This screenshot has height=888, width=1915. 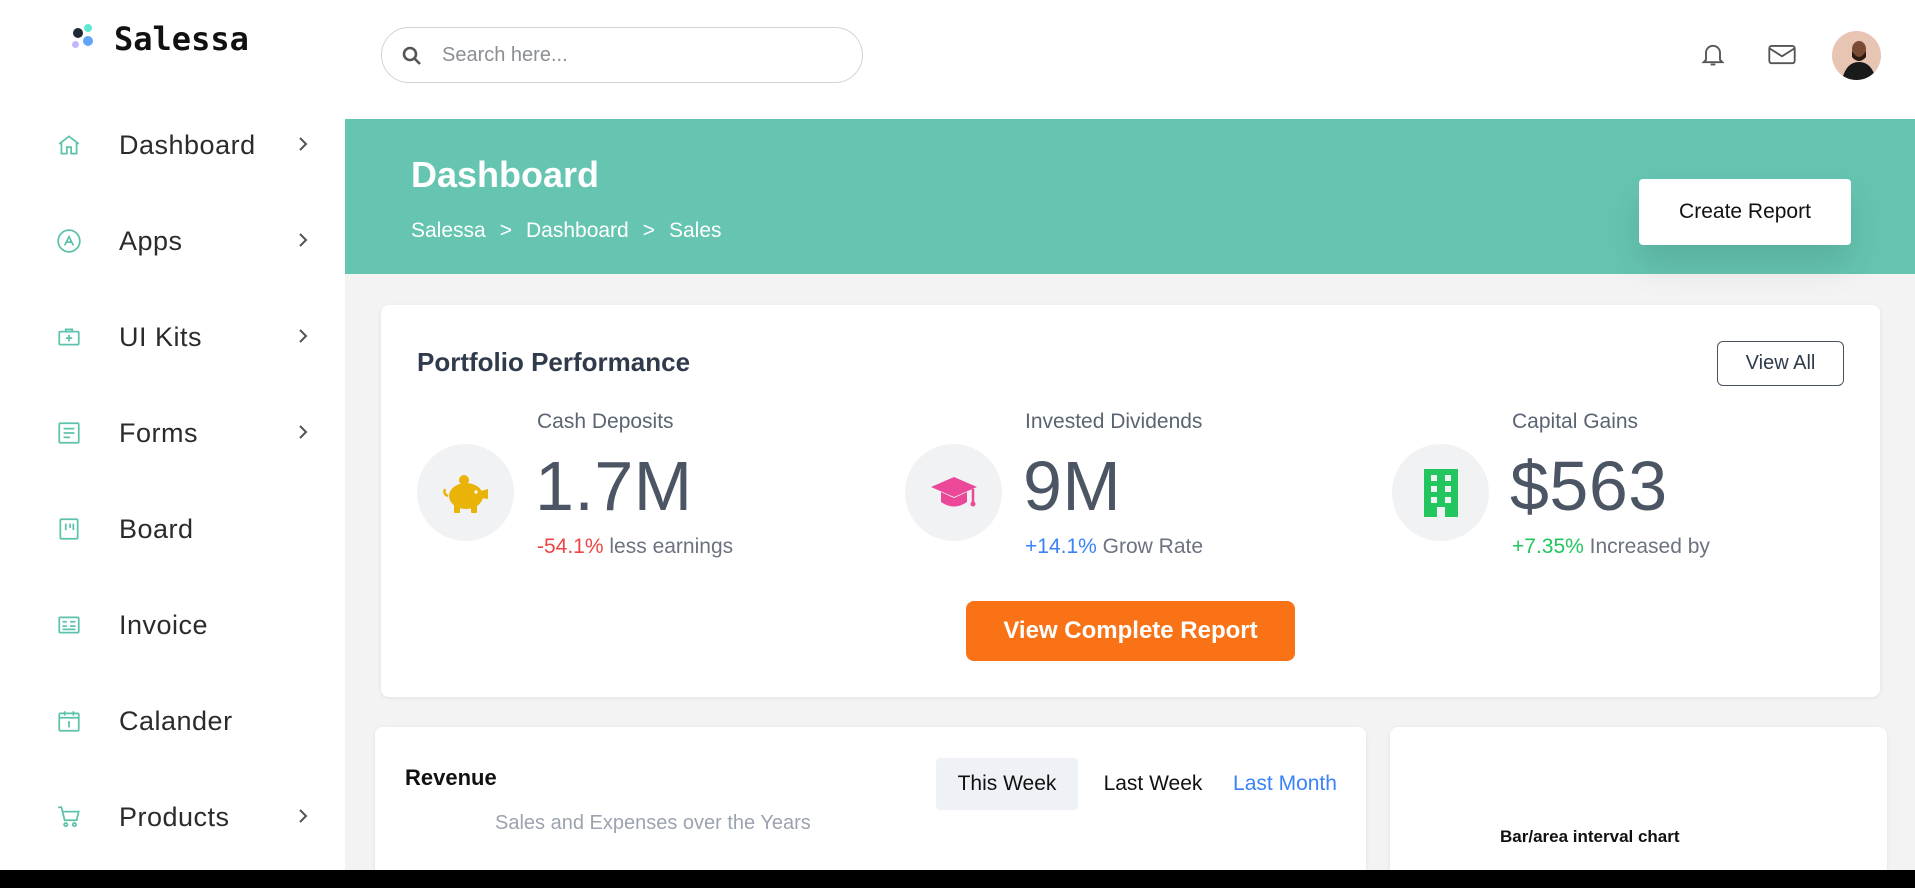 What do you see at coordinates (69, 241) in the screenshot?
I see `app-store-icon` at bounding box center [69, 241].